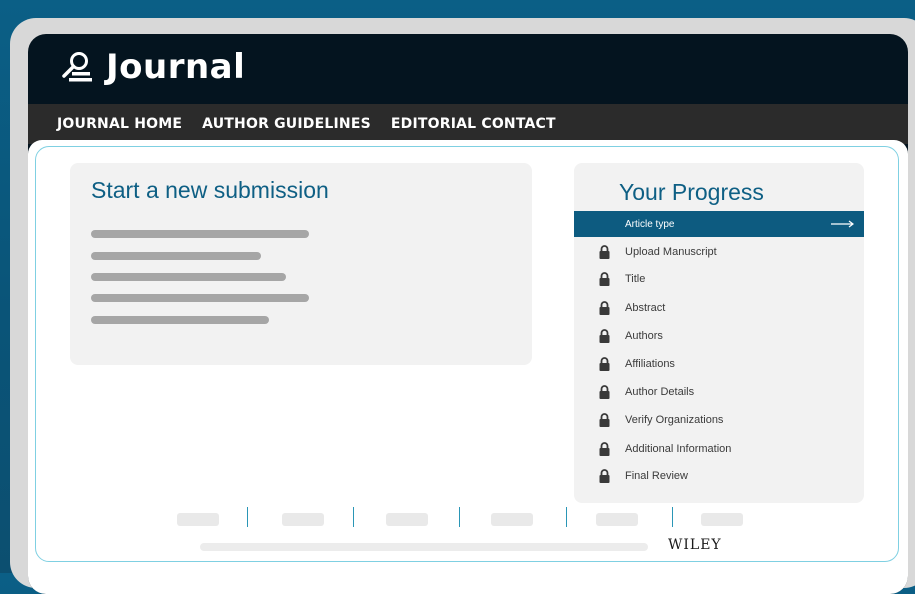  I want to click on journal-title: Journal, so click(176, 67).